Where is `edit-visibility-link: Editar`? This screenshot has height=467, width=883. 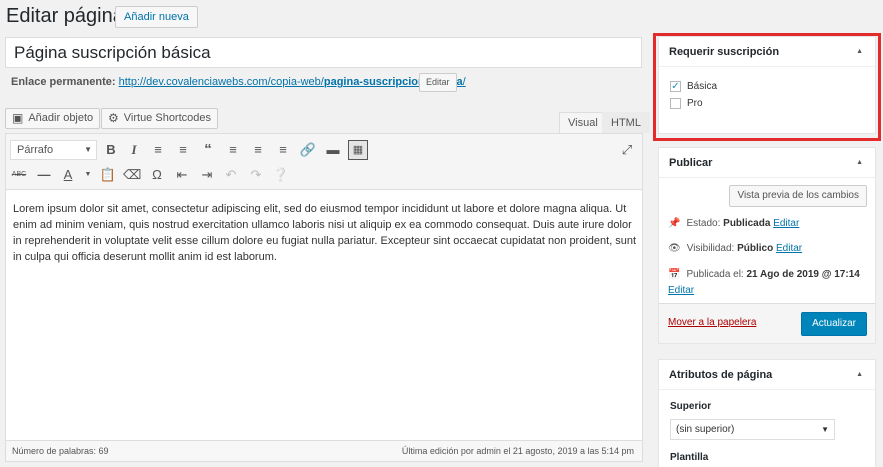
edit-visibility-link: Editar is located at coordinates (789, 248).